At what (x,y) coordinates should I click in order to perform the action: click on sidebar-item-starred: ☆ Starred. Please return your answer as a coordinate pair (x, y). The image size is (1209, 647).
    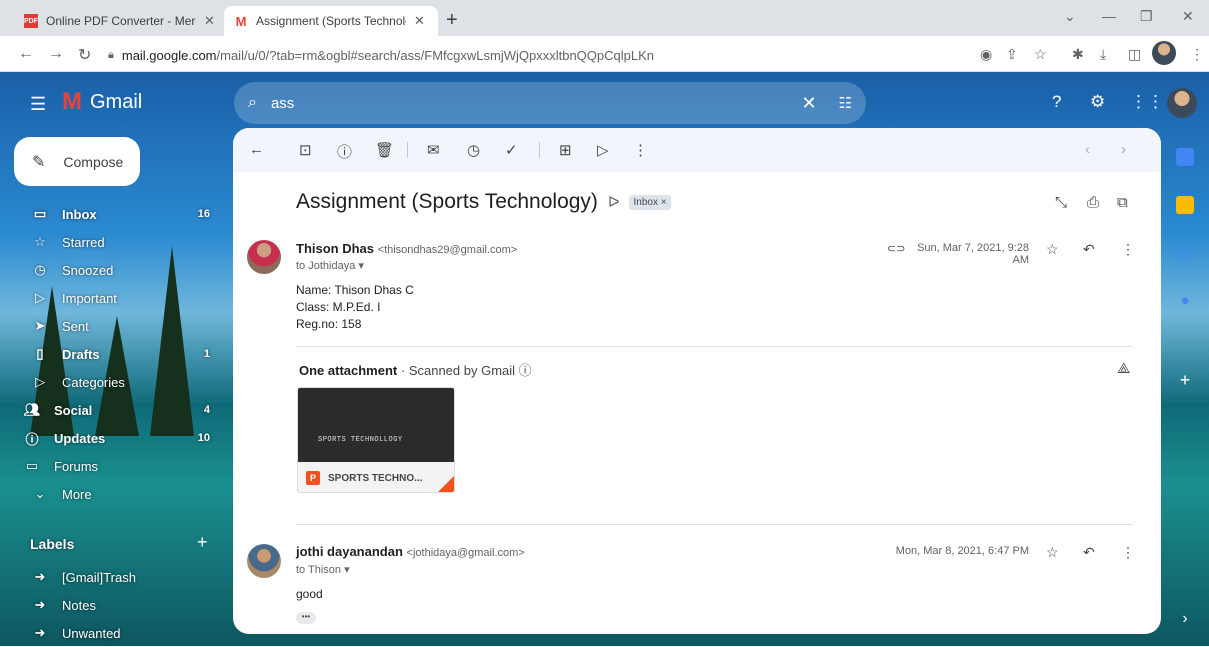
    Looking at the image, I should click on (110, 242).